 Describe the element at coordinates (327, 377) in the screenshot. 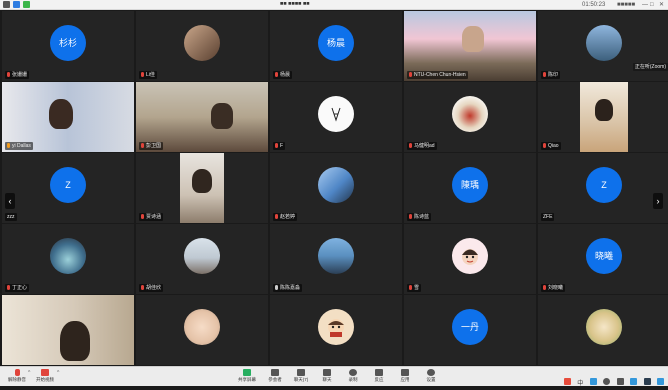

I see `chat-button: 聊天` at that location.